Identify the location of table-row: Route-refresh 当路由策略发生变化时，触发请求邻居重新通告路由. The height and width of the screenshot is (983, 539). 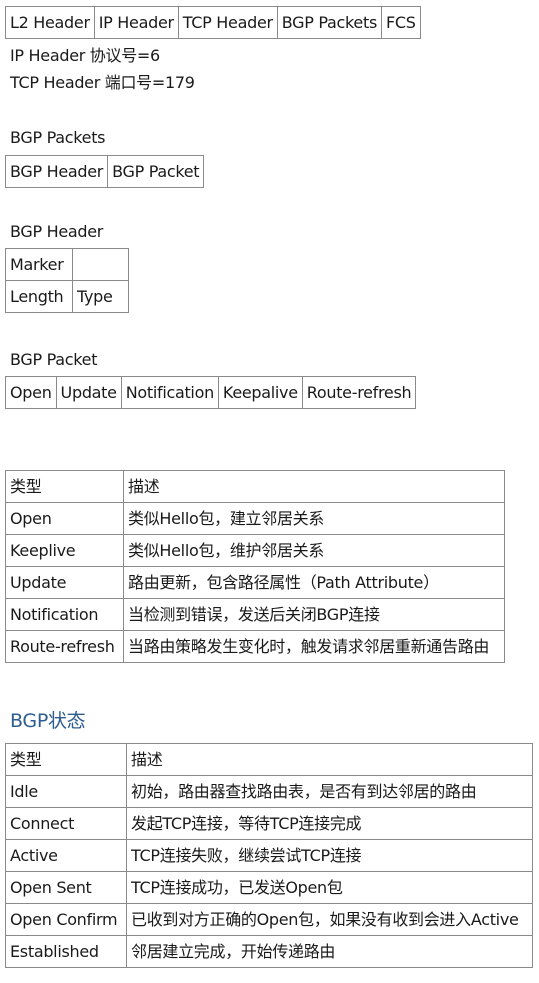
(255, 646).